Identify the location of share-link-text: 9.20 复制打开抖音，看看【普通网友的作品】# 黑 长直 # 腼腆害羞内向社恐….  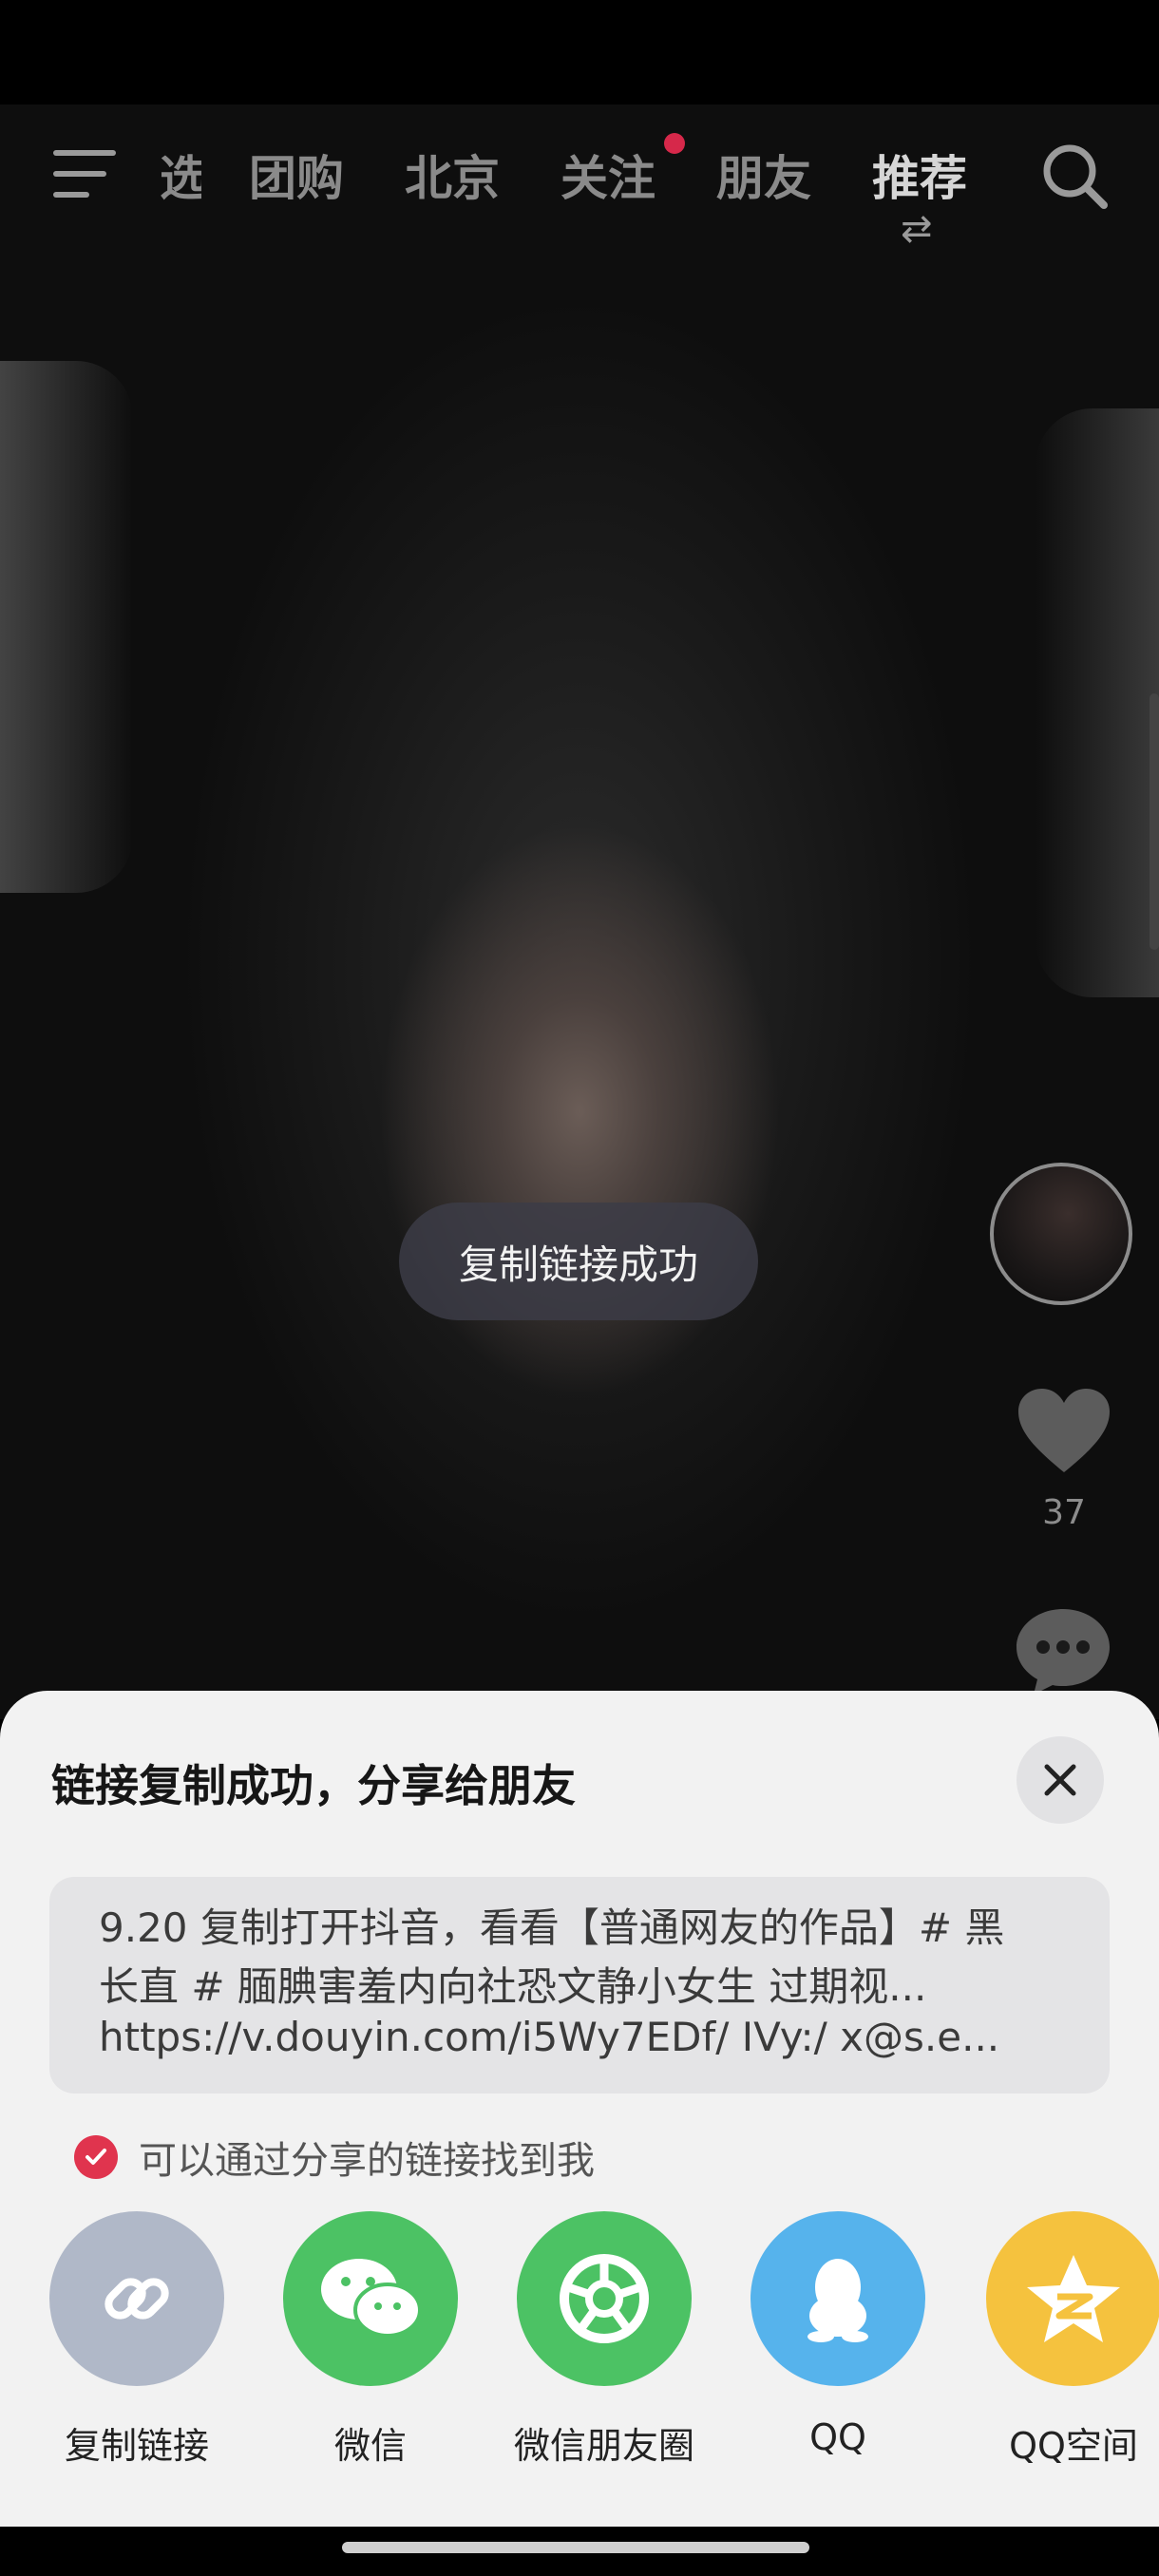
(579, 1985).